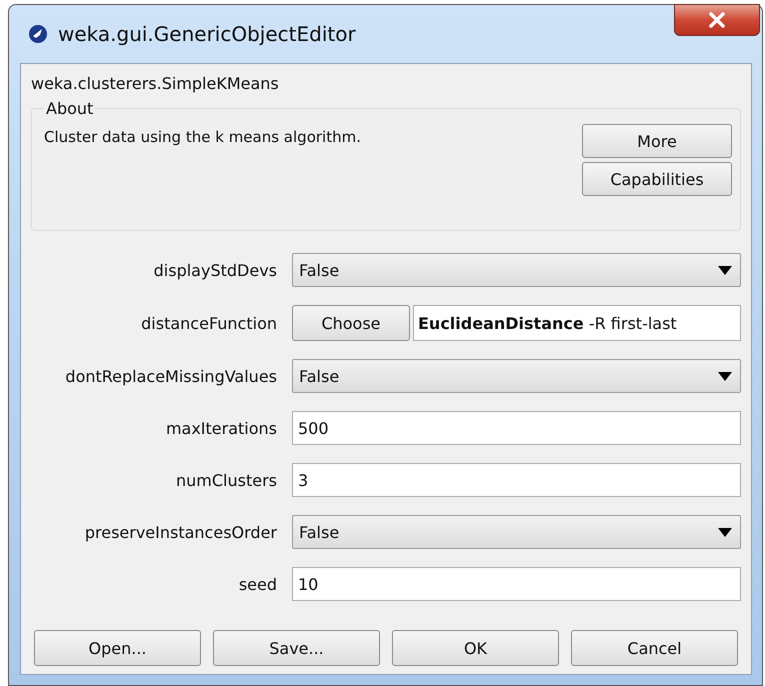  I want to click on property-label: maxIterations, so click(220, 428).